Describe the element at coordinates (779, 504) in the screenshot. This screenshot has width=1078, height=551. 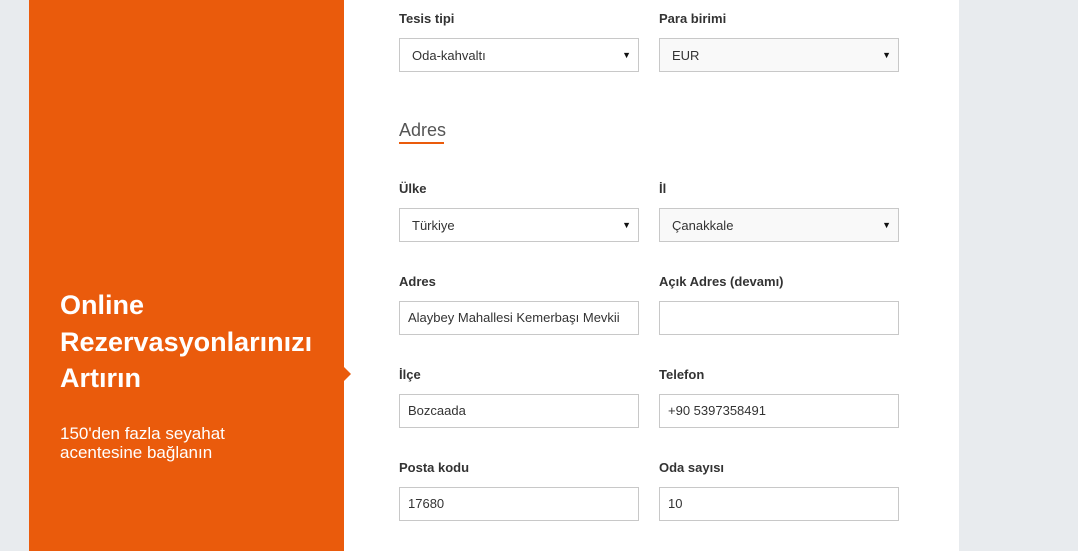
I see `room-count-input: 10` at that location.